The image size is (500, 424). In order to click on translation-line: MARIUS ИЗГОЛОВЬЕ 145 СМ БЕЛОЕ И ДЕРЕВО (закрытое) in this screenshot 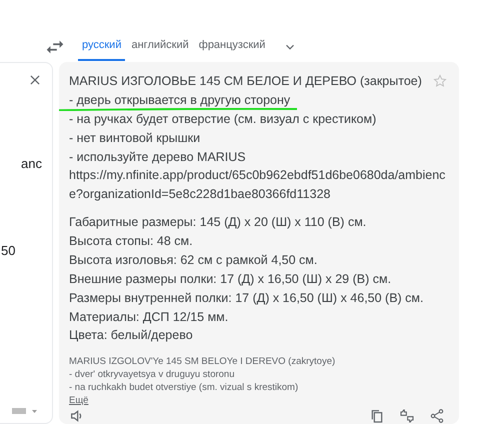, I will do `click(245, 81)`.